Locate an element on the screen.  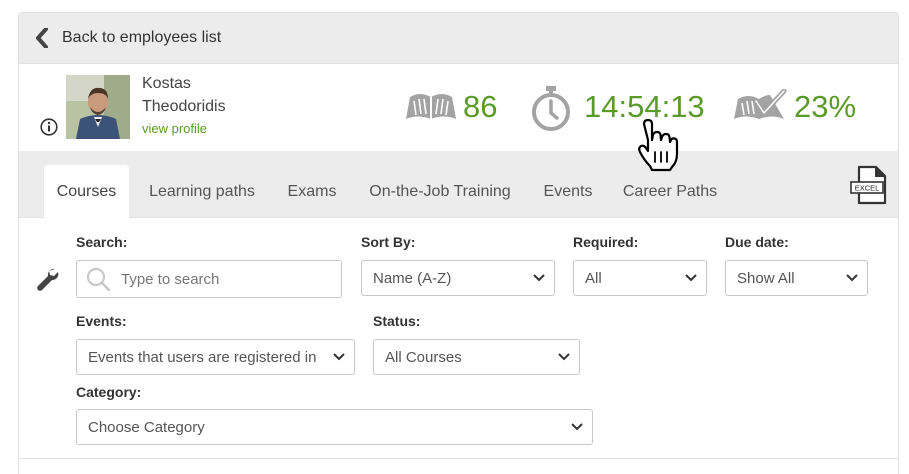
sort-by-value: Name (A-Z) is located at coordinates (412, 278).